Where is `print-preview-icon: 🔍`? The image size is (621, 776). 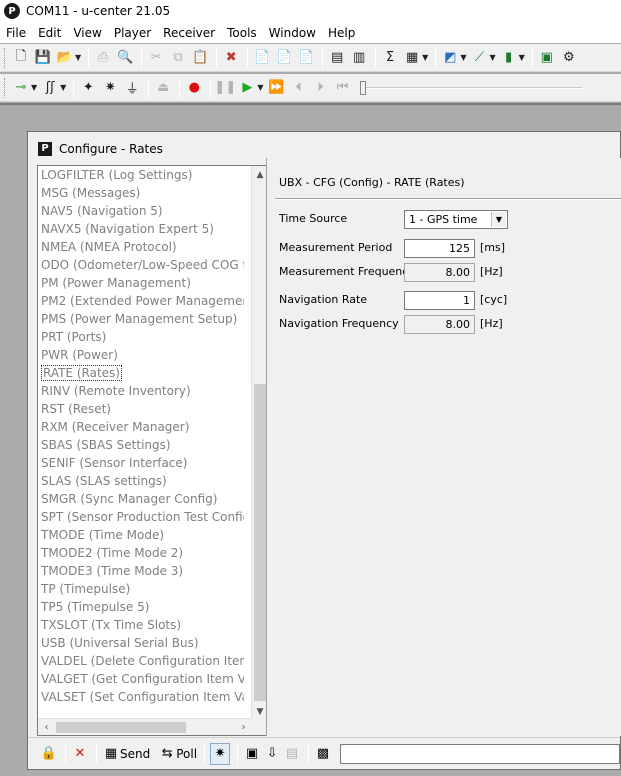 print-preview-icon: 🔍 is located at coordinates (125, 58).